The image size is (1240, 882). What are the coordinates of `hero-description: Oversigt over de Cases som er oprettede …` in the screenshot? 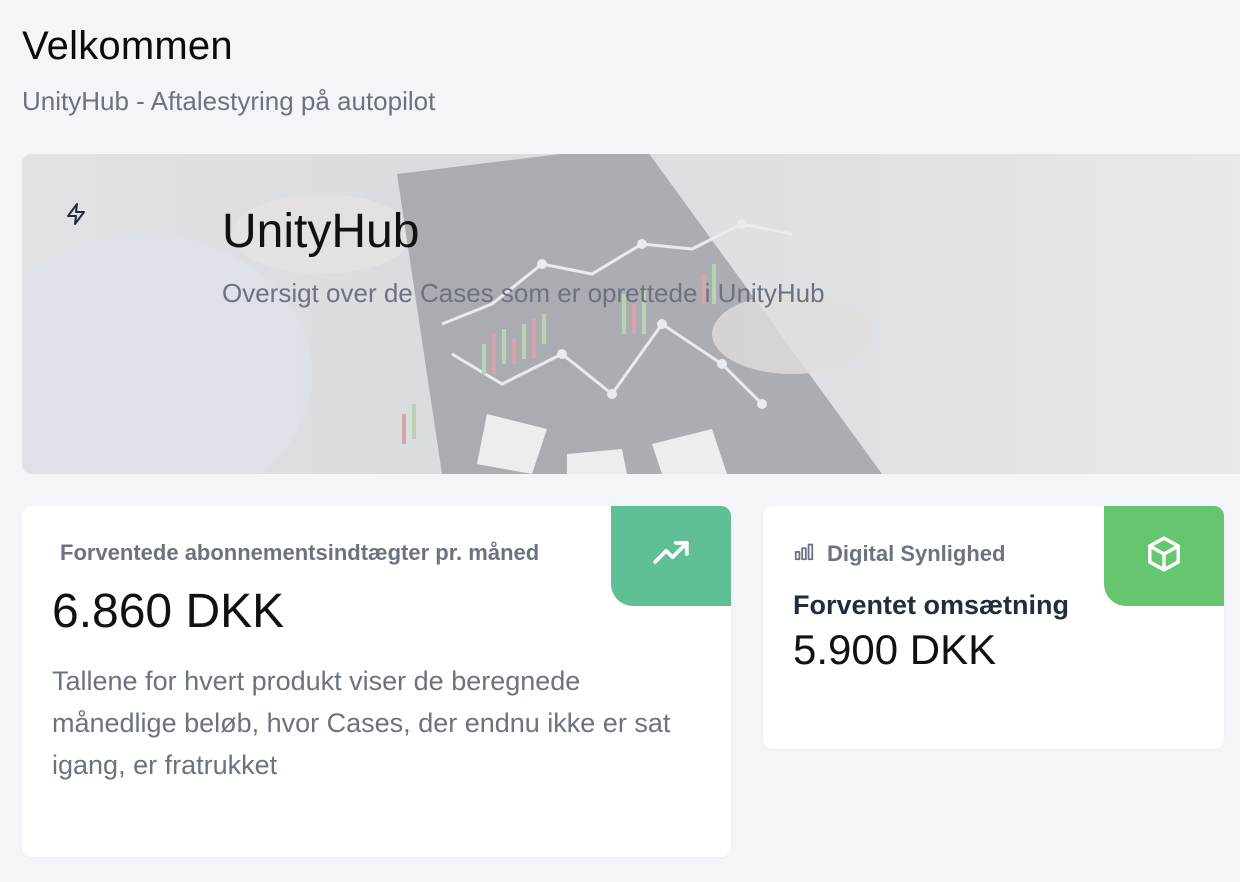 It's located at (523, 293).